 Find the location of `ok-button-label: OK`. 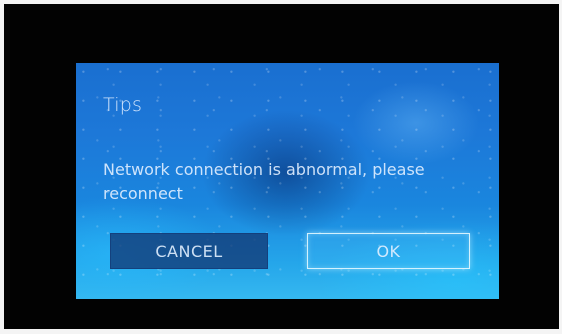

ok-button-label: OK is located at coordinates (388, 251).